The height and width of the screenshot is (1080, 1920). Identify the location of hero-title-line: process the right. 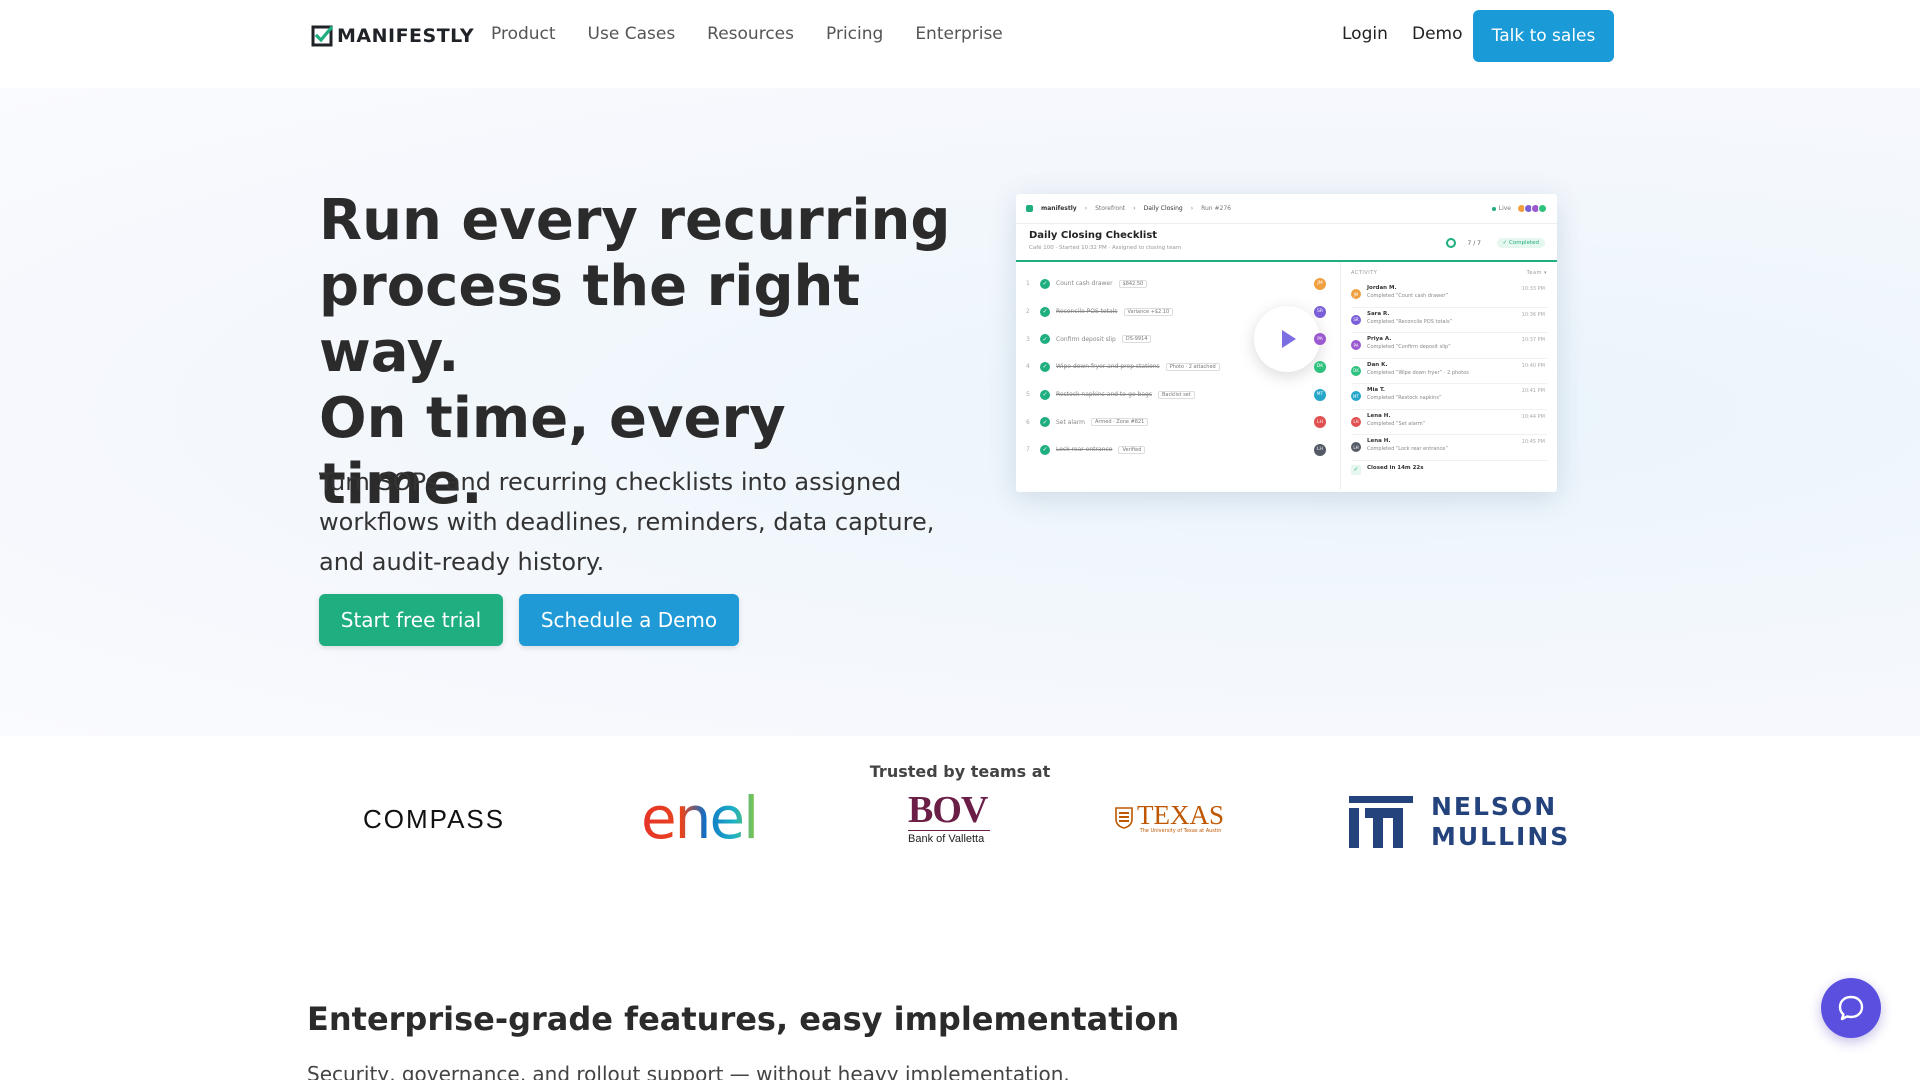
(590, 286).